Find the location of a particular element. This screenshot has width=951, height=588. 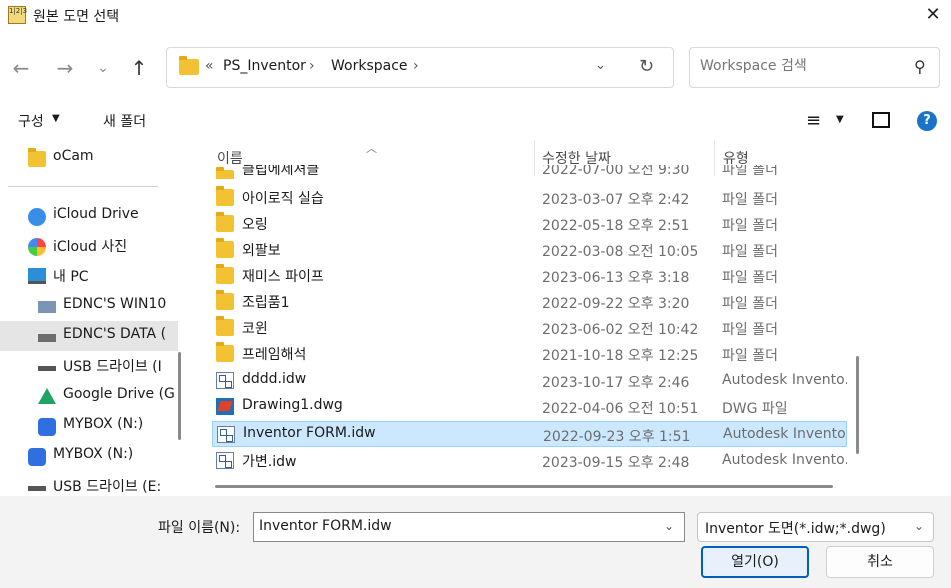

search-box: ⚲ is located at coordinates (814, 67).